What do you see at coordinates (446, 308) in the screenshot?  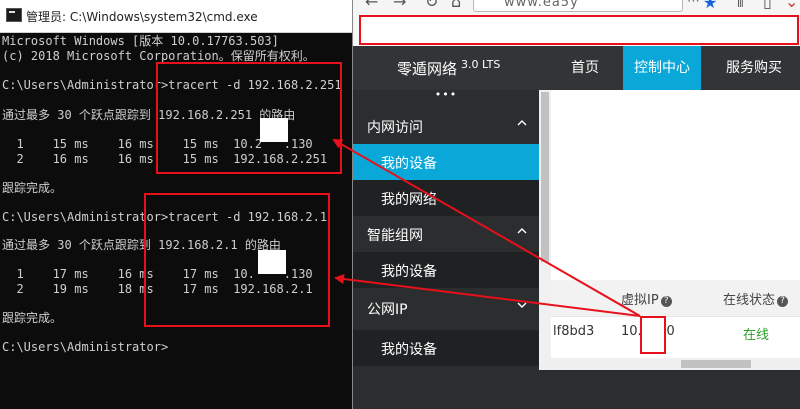 I see `sidebar-group-public-ip: 公网IP` at bounding box center [446, 308].